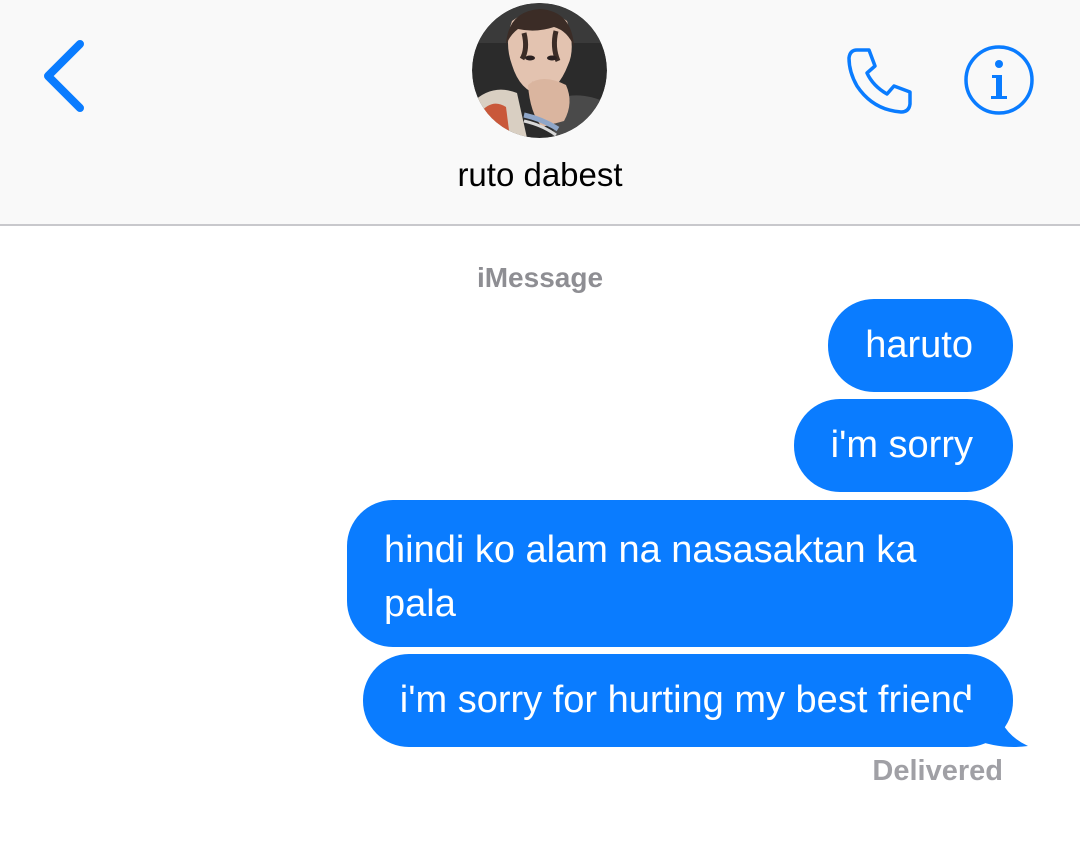 The image size is (1080, 845). I want to click on message-bubble: haruto, so click(920, 345).